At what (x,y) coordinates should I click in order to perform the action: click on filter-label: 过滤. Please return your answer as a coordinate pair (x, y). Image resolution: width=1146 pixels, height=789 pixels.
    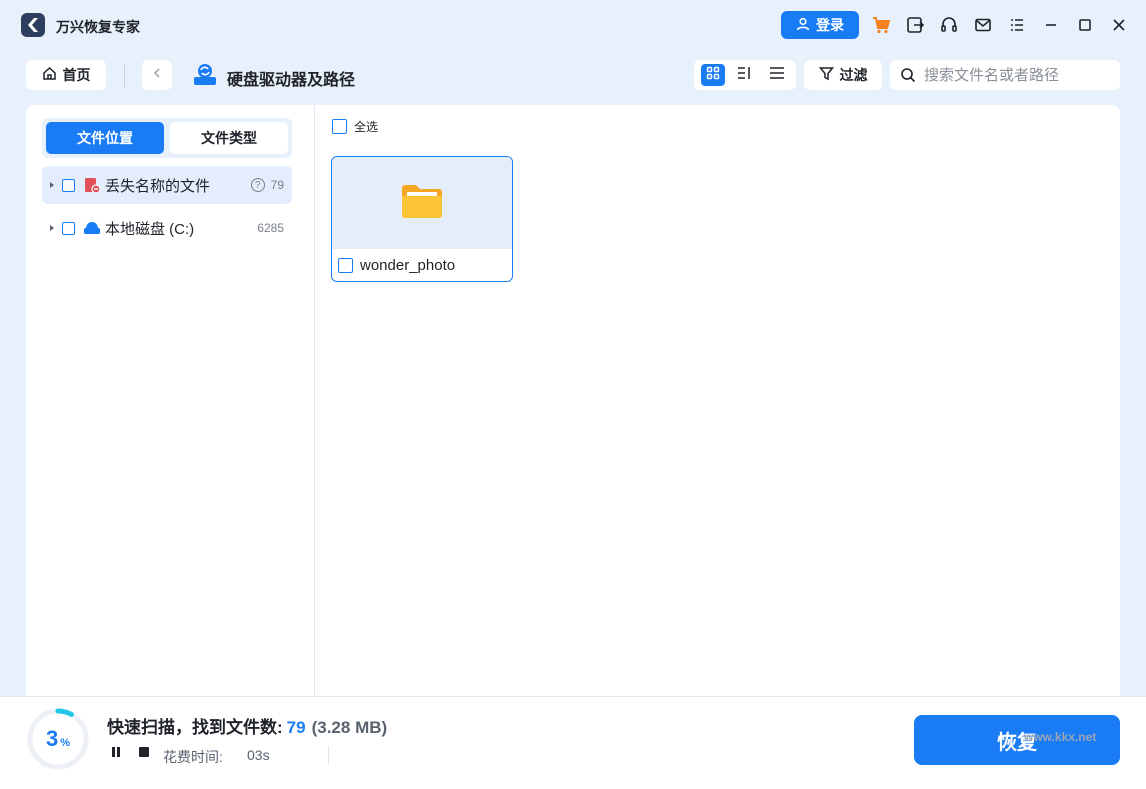
    Looking at the image, I should click on (853, 75).